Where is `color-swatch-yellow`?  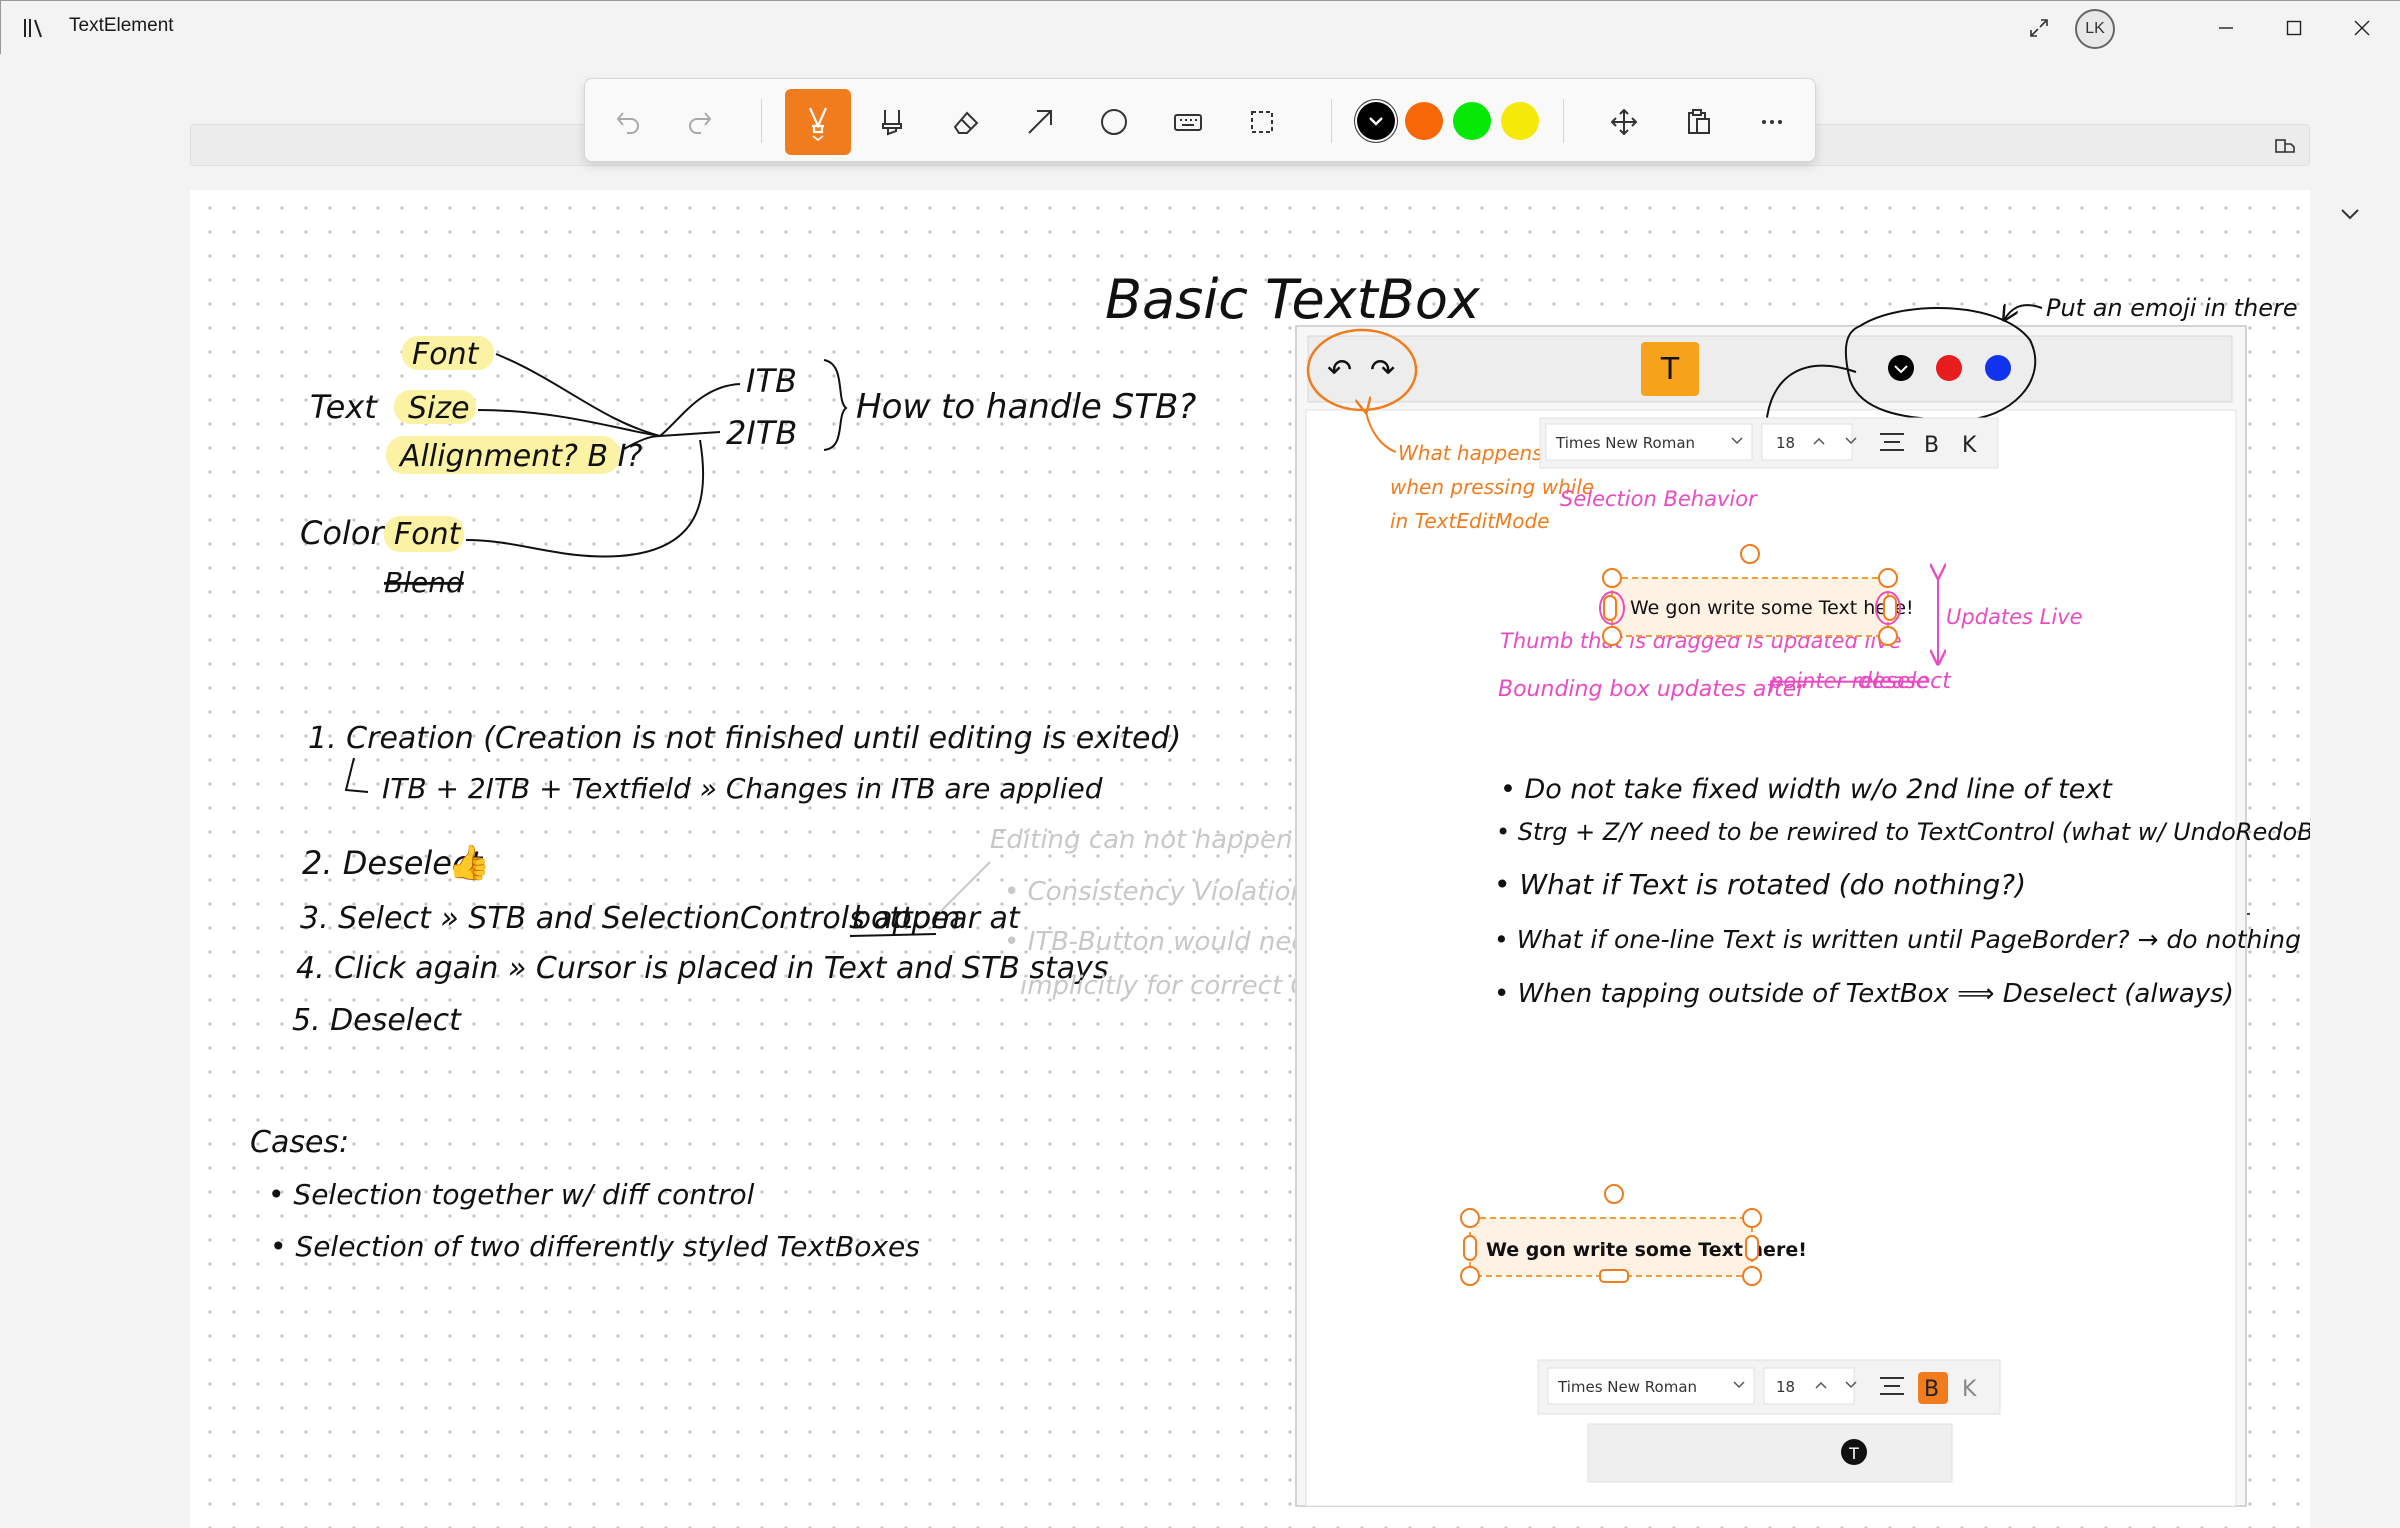
color-swatch-yellow is located at coordinates (1520, 121).